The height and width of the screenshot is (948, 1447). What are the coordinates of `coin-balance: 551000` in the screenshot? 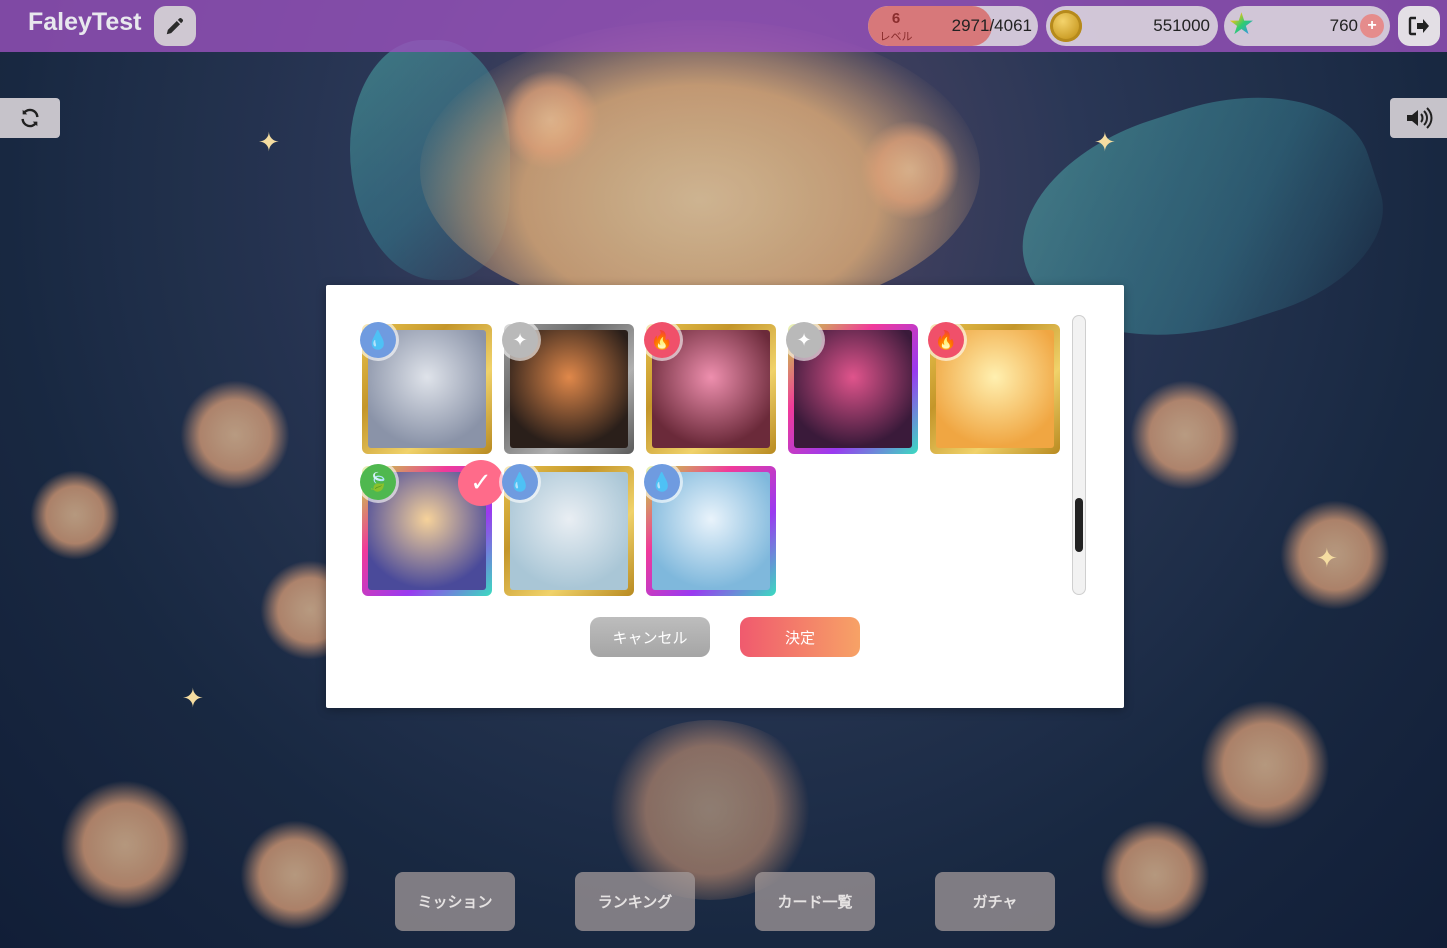 It's located at (1132, 26).